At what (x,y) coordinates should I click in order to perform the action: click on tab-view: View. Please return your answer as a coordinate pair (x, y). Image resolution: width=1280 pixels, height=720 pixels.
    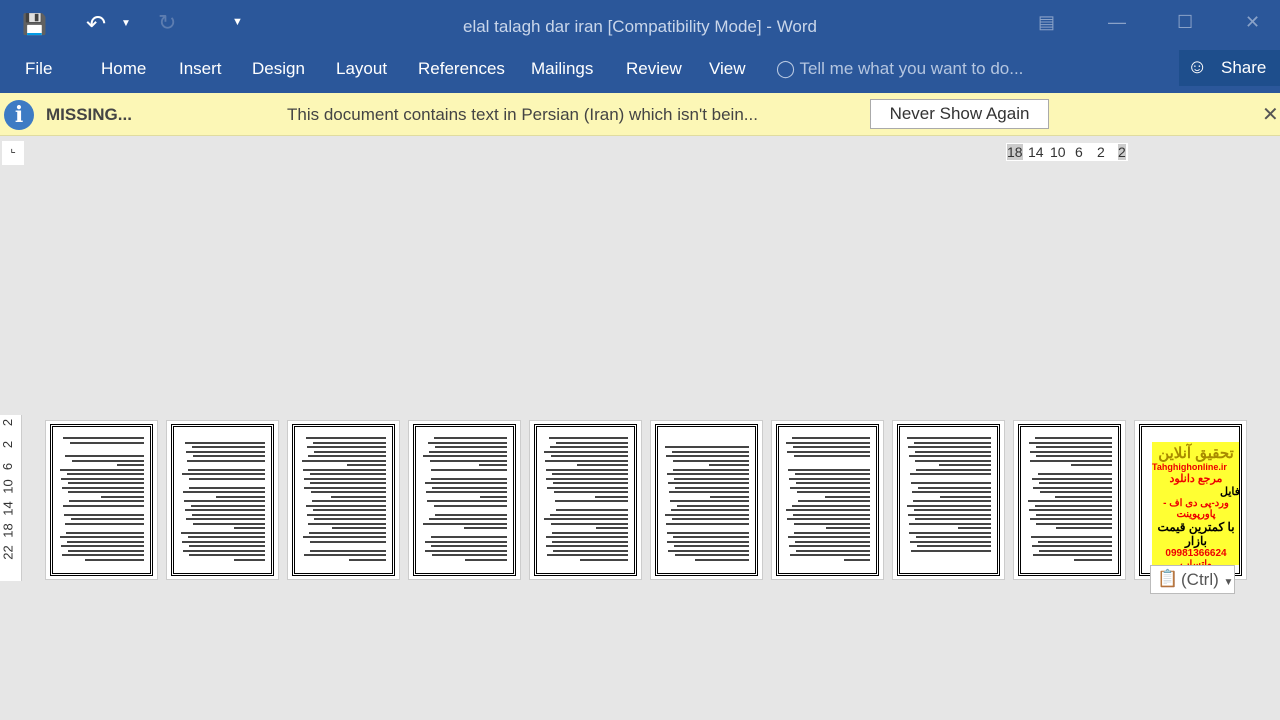
    Looking at the image, I should click on (727, 69).